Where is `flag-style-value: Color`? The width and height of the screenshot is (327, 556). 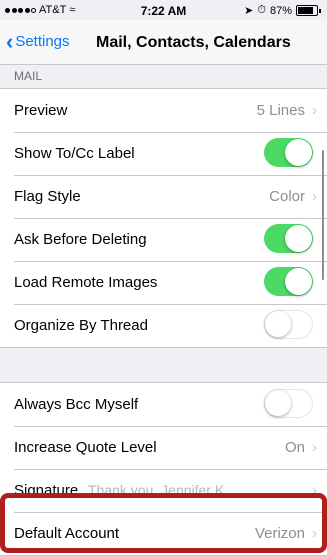
flag-style-value: Color is located at coordinates (287, 196).